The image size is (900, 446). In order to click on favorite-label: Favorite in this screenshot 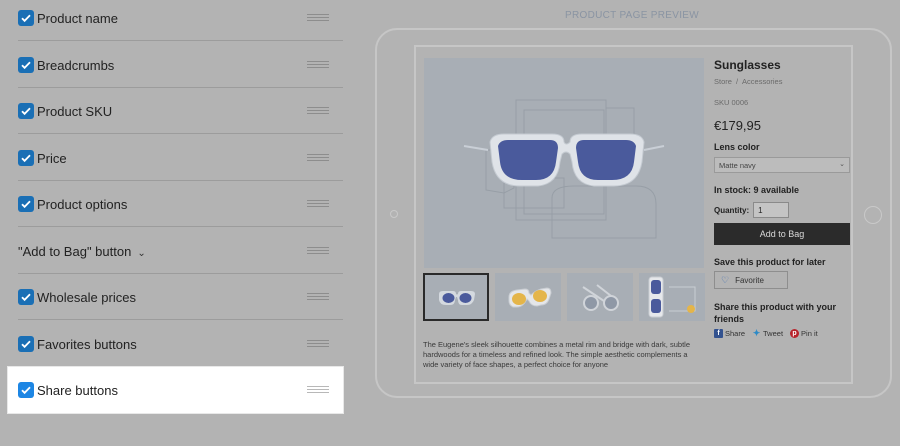, I will do `click(749, 280)`.